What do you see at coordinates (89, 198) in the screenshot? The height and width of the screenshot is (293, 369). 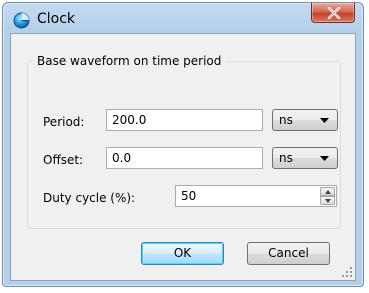 I see `duty-cycle-label: Duty cycle (%):` at bounding box center [89, 198].